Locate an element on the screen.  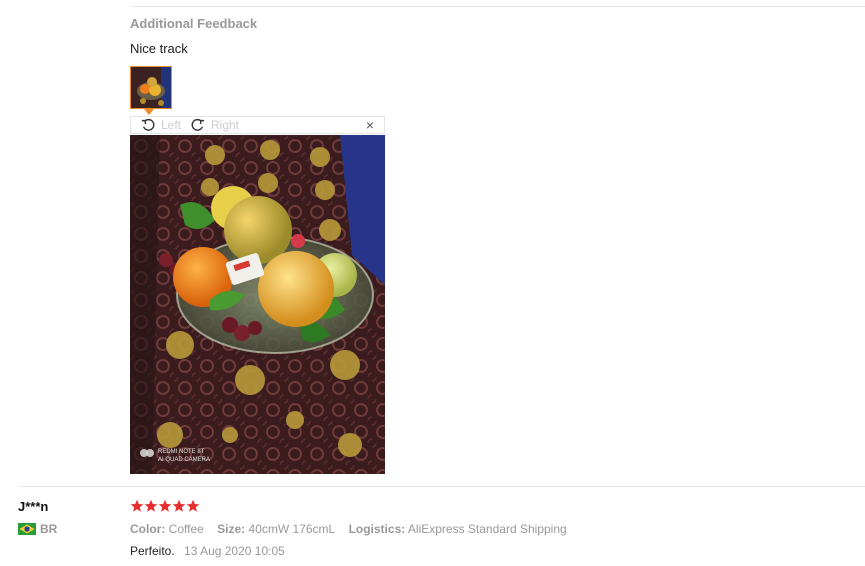
star-rating is located at coordinates (165, 506).